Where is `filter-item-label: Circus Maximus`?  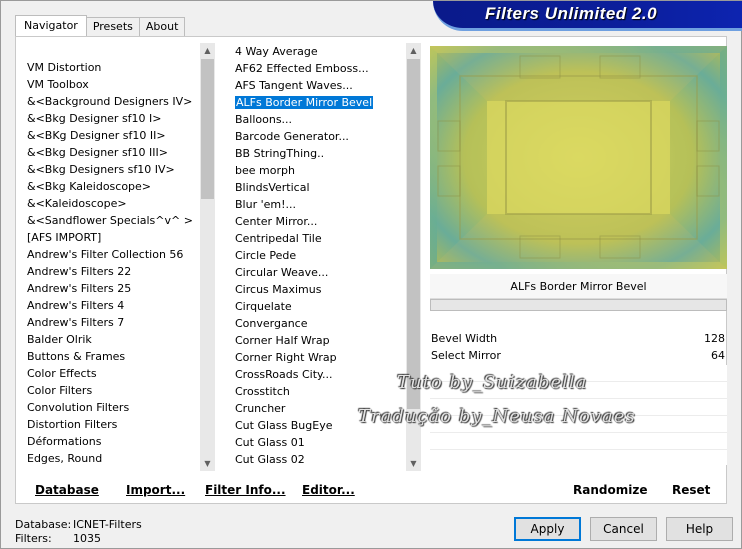
filter-item-label: Circus Maximus is located at coordinates (278, 289).